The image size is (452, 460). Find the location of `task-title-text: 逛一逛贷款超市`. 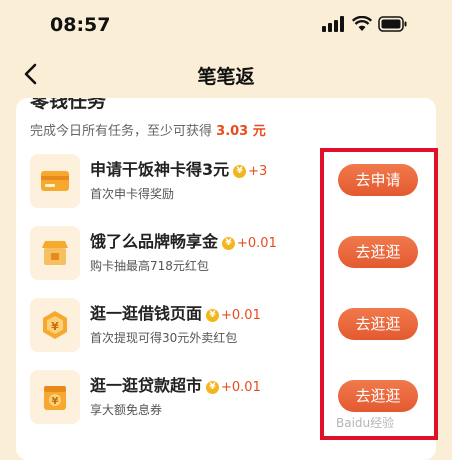

task-title-text: 逛一逛贷款超市 is located at coordinates (146, 385).